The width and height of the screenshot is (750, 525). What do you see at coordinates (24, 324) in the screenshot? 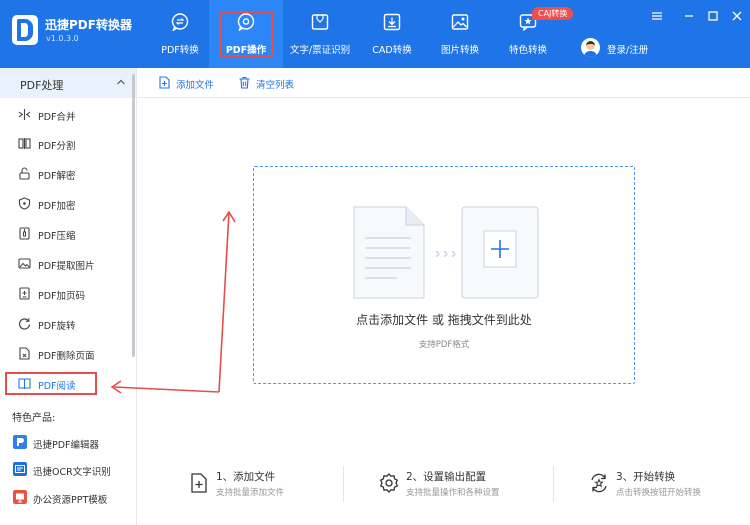
I see `rotate-icon` at bounding box center [24, 324].